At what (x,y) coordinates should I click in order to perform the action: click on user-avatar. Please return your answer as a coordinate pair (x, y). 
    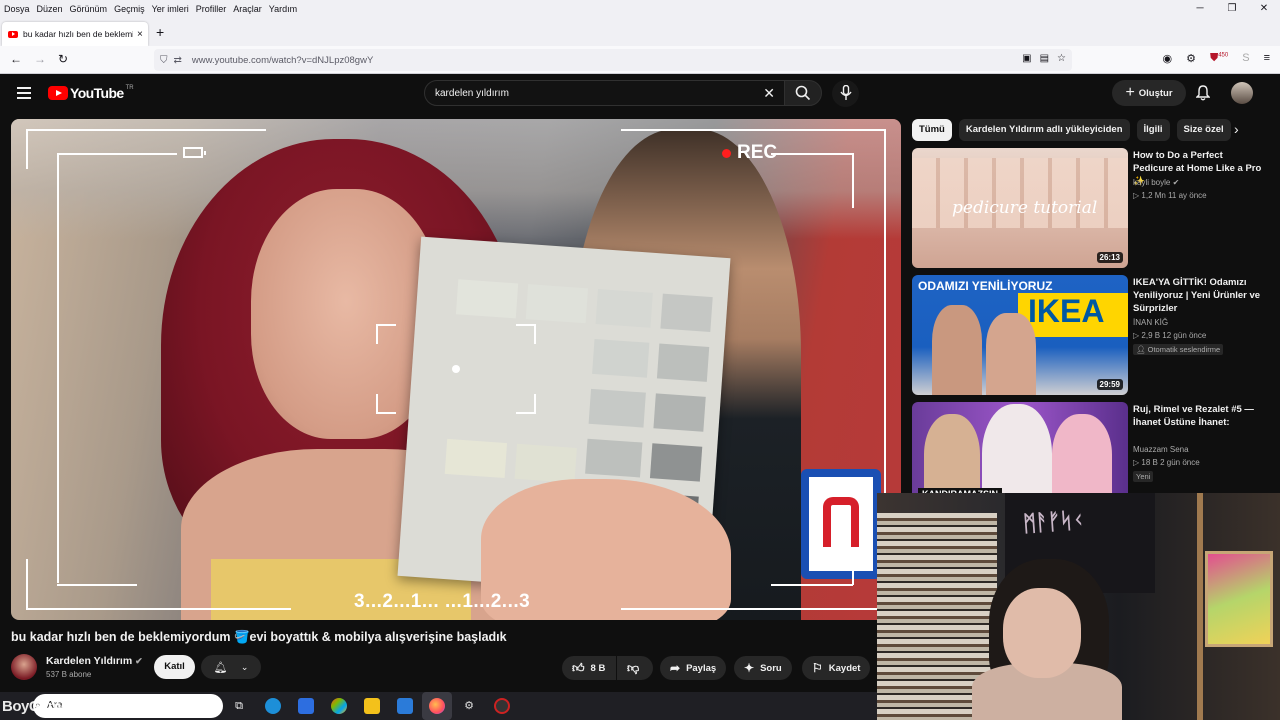
    Looking at the image, I should click on (1242, 93).